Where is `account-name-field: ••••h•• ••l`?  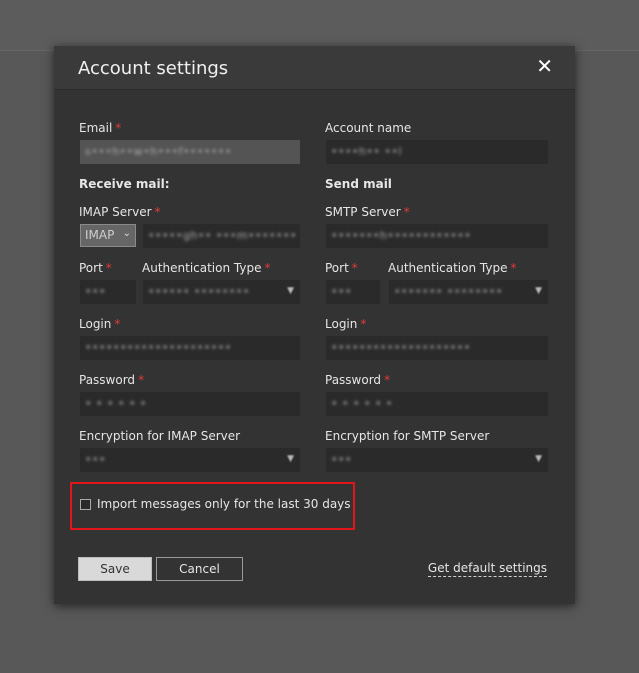 account-name-field: ••••h•• ••l is located at coordinates (437, 152).